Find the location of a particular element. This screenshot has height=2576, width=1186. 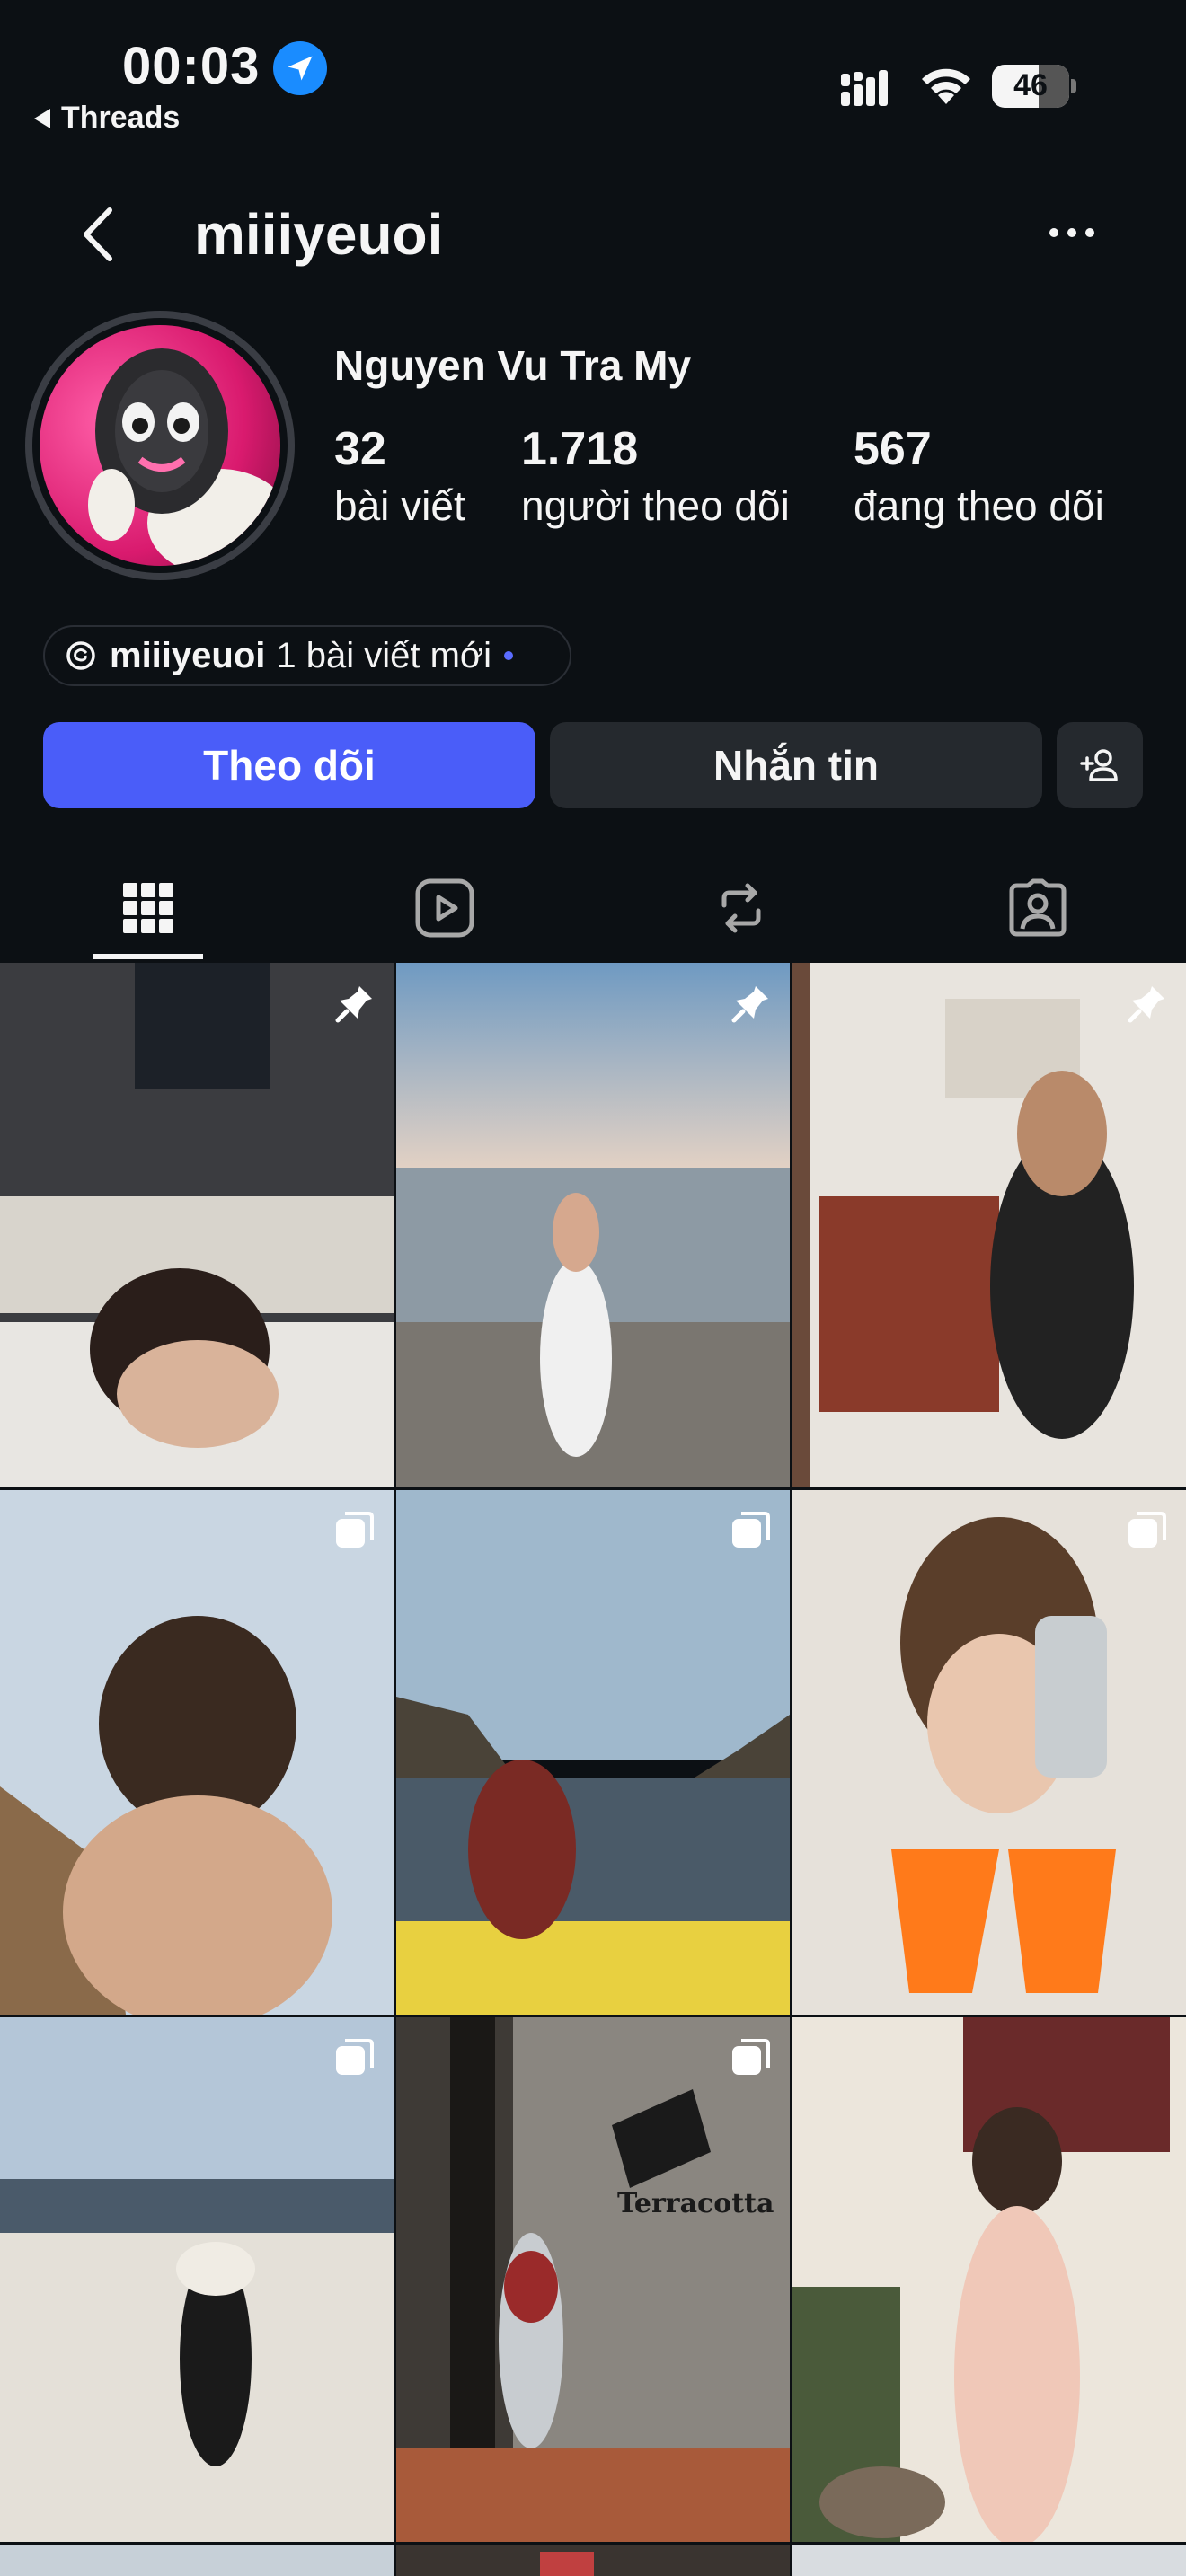

message-button: Nhắn tin is located at coordinates (796, 765).